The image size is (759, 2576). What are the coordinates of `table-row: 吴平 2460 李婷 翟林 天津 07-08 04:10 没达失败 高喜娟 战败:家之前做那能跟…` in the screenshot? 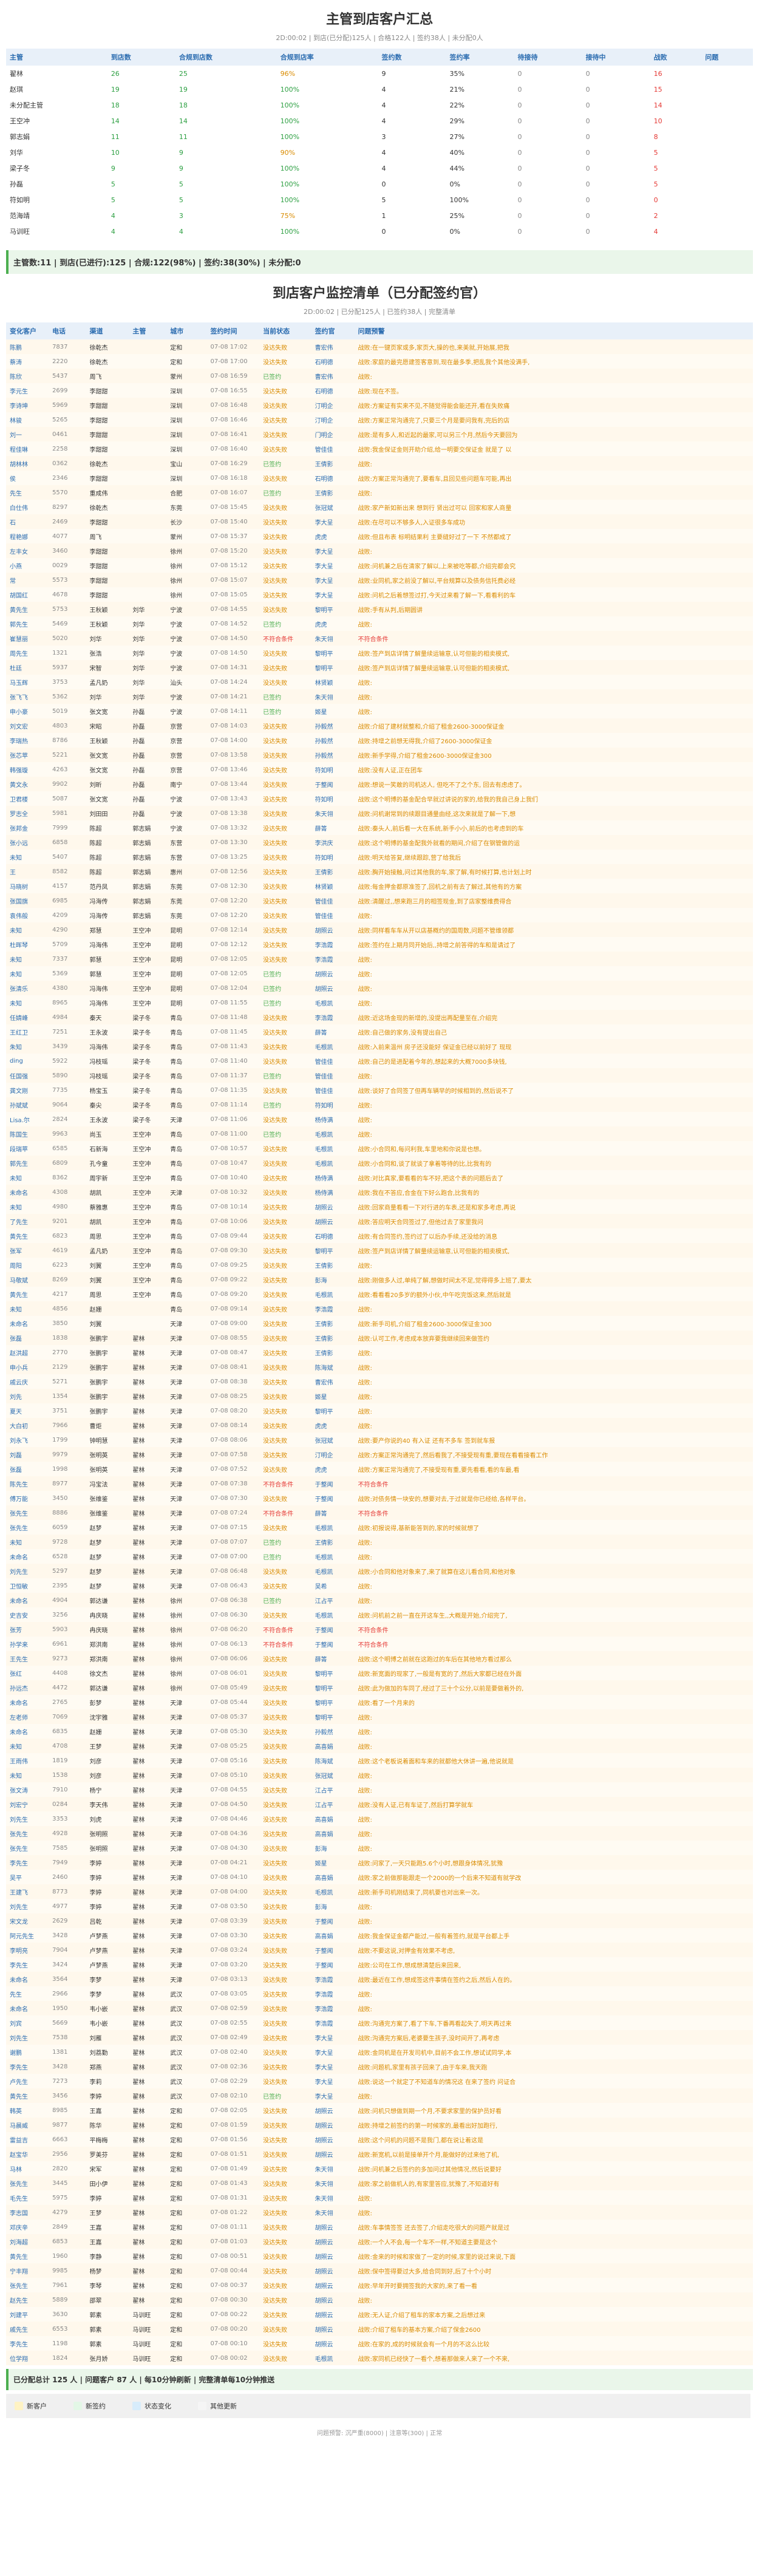 It's located at (379, 1877).